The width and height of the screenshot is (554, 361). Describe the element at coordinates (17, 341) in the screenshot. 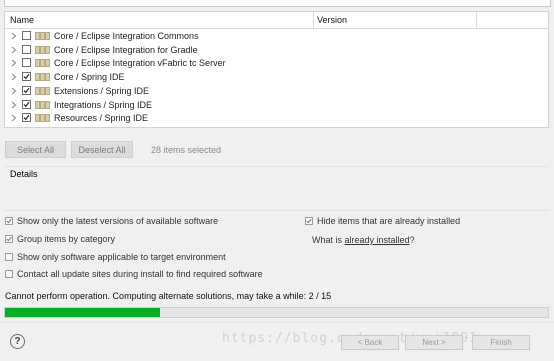

I see `help-icon: ?` at that location.